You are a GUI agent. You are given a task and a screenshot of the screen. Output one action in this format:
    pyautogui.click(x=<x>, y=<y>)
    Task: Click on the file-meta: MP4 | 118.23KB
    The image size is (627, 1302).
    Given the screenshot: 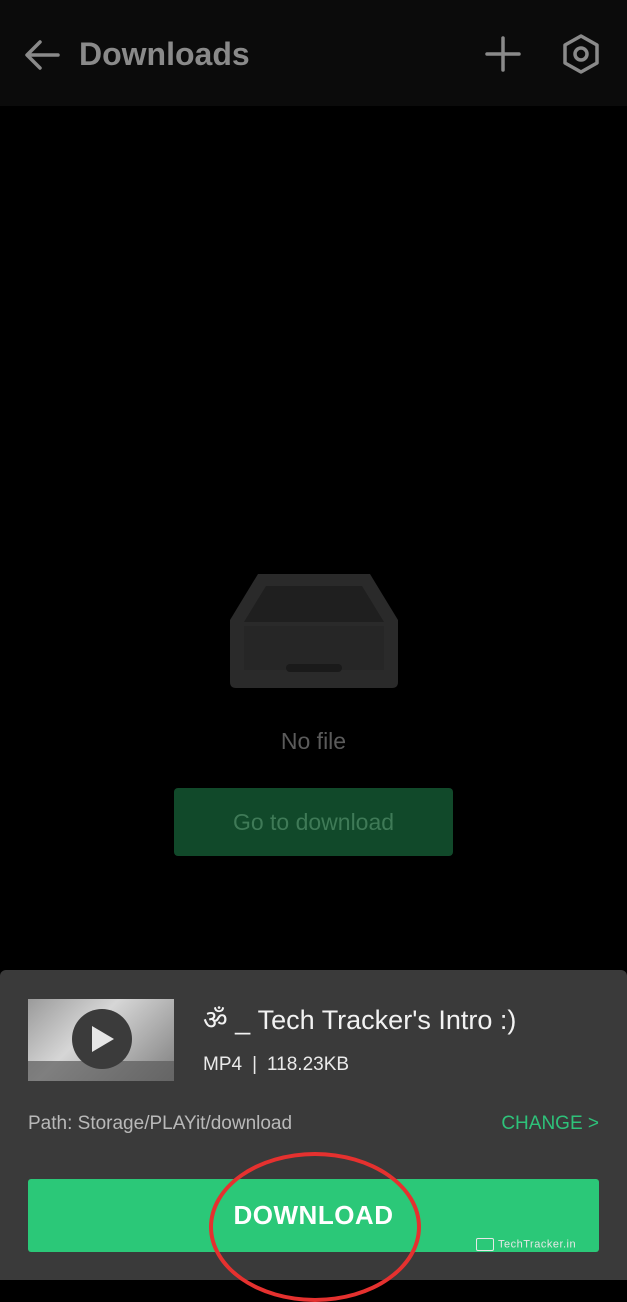 What is the action you would take?
    pyautogui.click(x=276, y=1065)
    